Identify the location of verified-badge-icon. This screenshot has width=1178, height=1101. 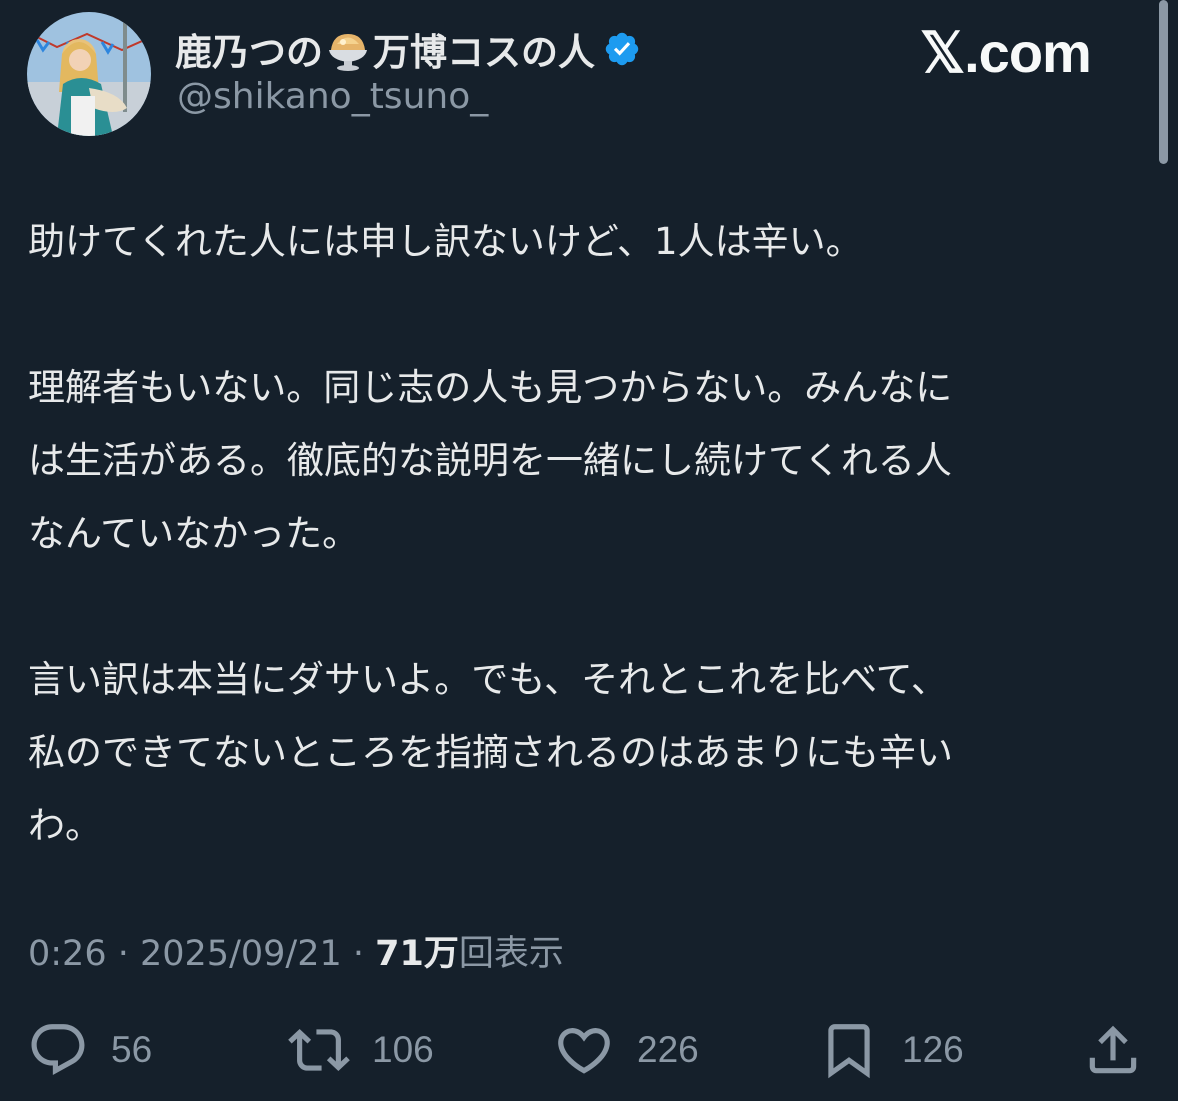
(622, 49).